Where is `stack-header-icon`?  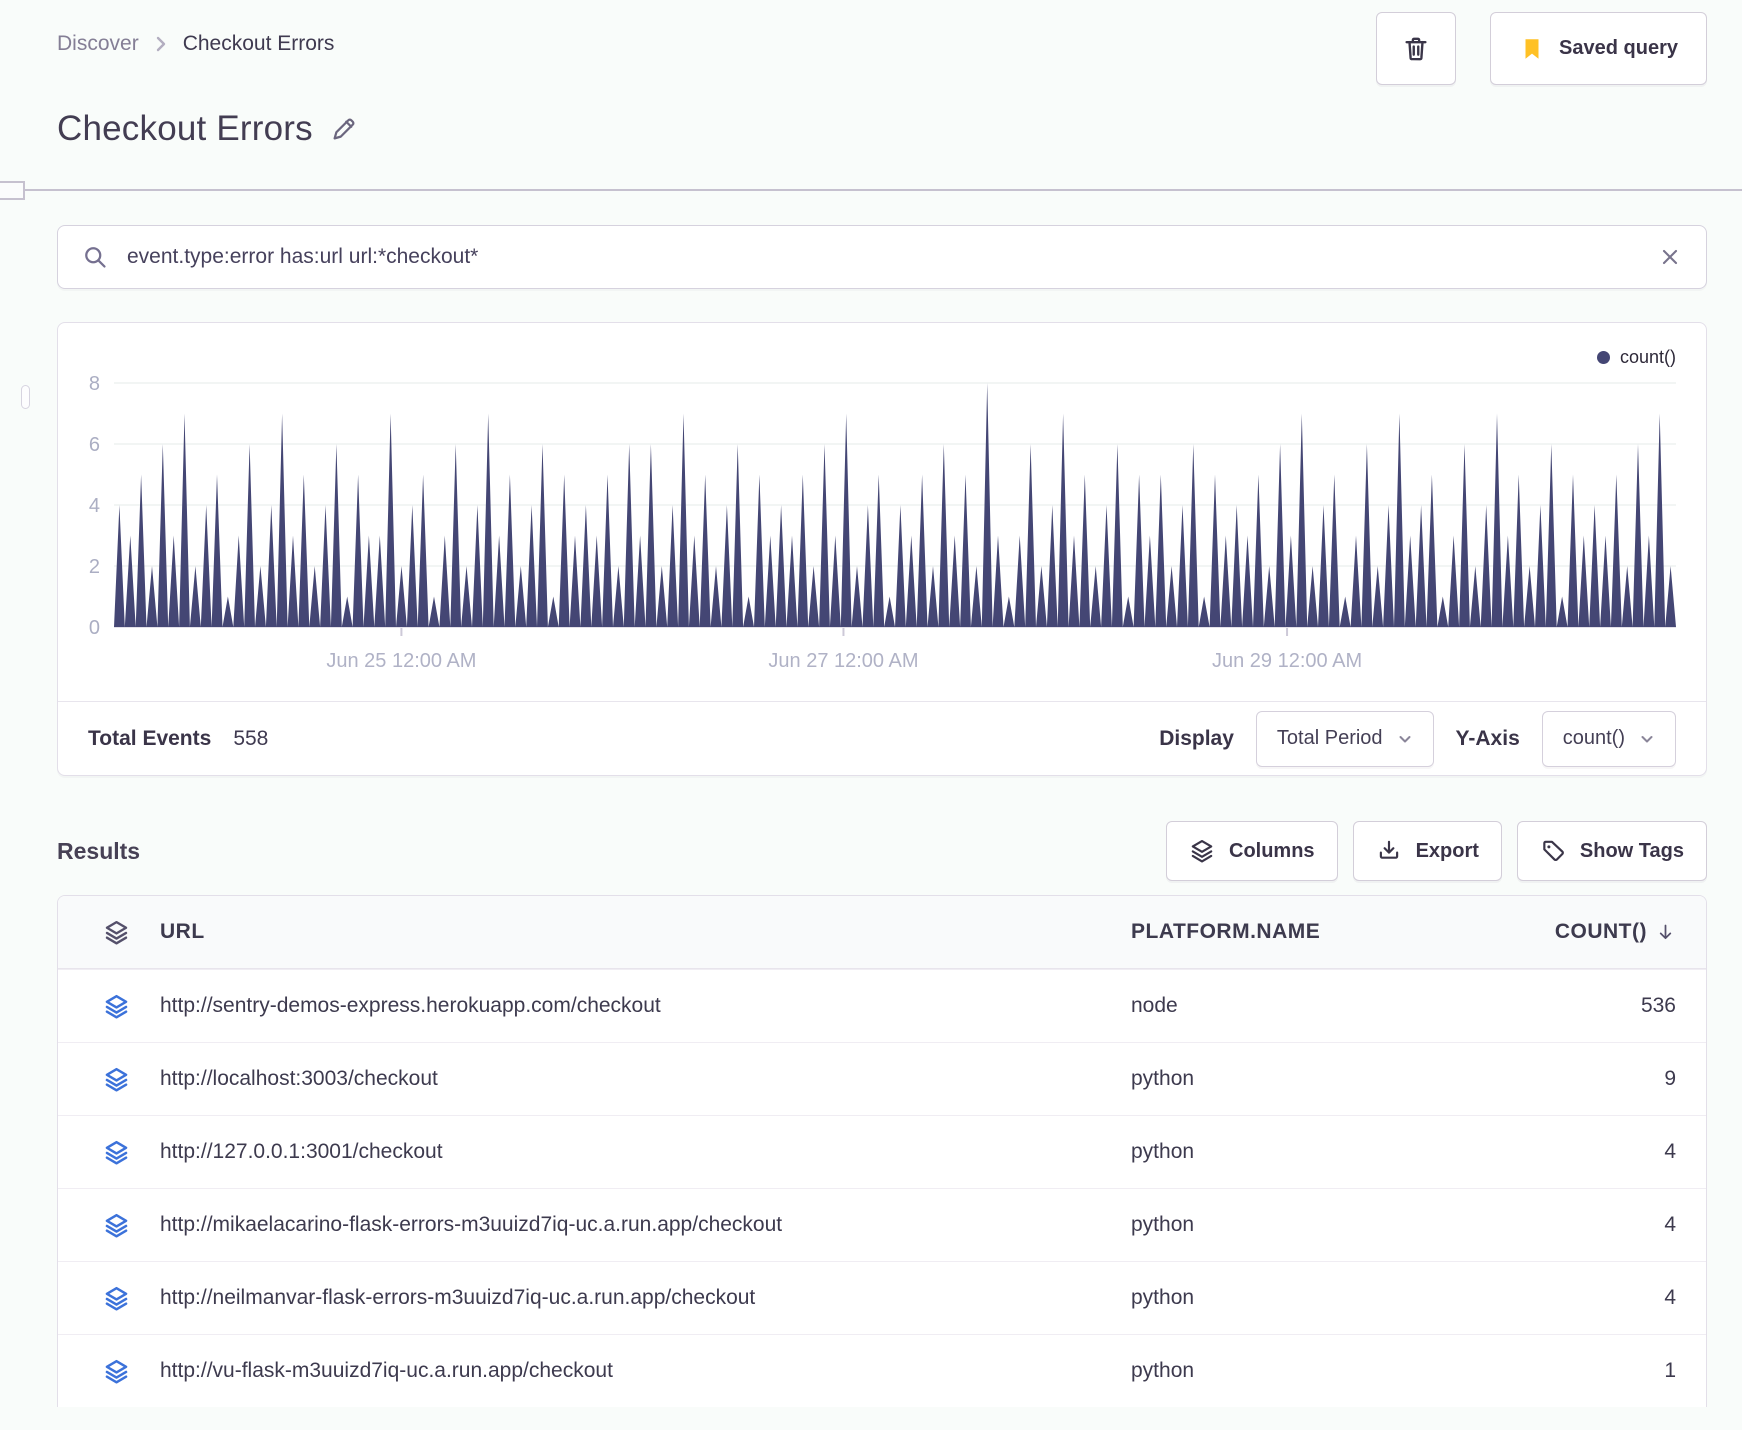
stack-header-icon is located at coordinates (116, 932).